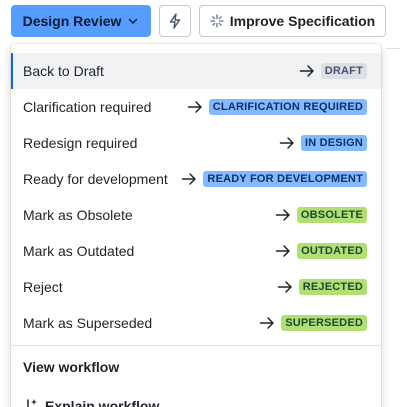 This screenshot has width=400, height=407. Describe the element at coordinates (196, 215) in the screenshot. I see `transition-item: Mark as Obsolete OBSOLETE` at that location.